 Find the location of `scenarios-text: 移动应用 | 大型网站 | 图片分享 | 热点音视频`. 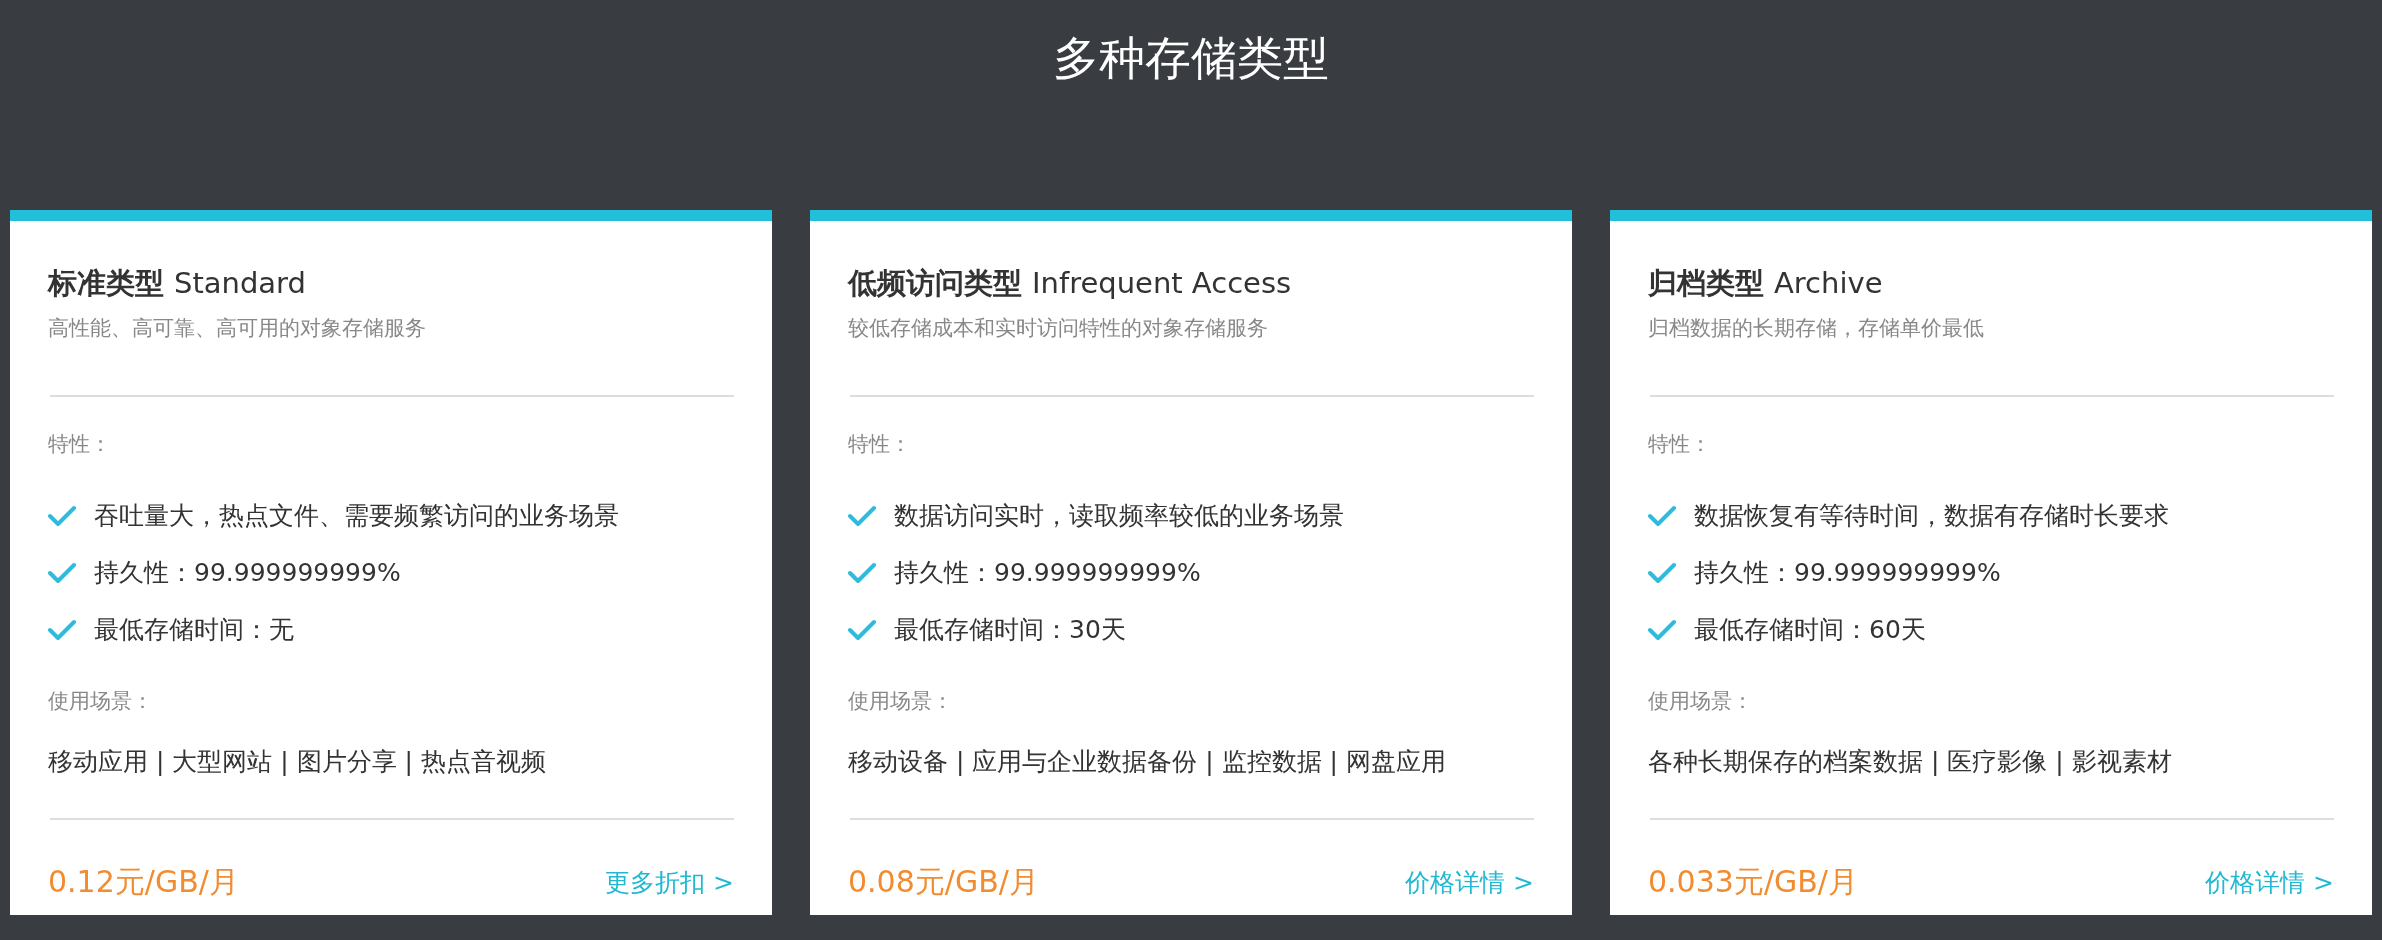

scenarios-text: 移动应用 | 大型网站 | 图片分享 | 热点音视频 is located at coordinates (297, 762).